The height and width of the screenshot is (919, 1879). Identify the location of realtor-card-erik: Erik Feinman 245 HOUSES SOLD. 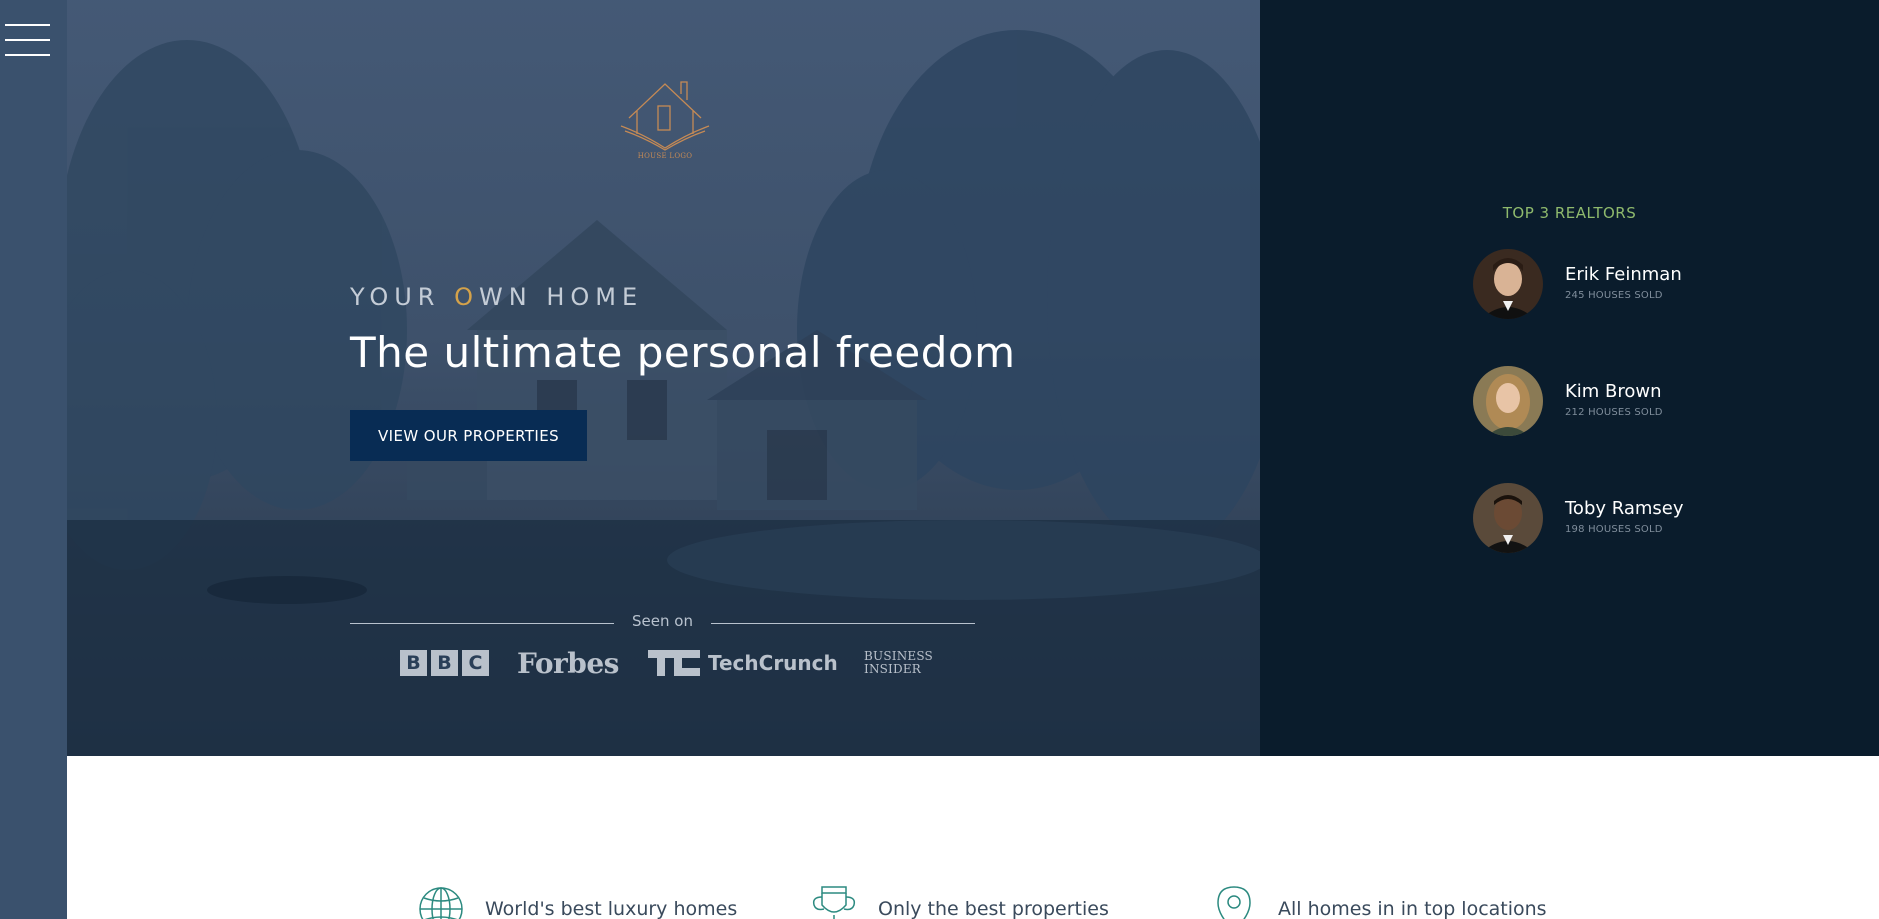
(1603, 285).